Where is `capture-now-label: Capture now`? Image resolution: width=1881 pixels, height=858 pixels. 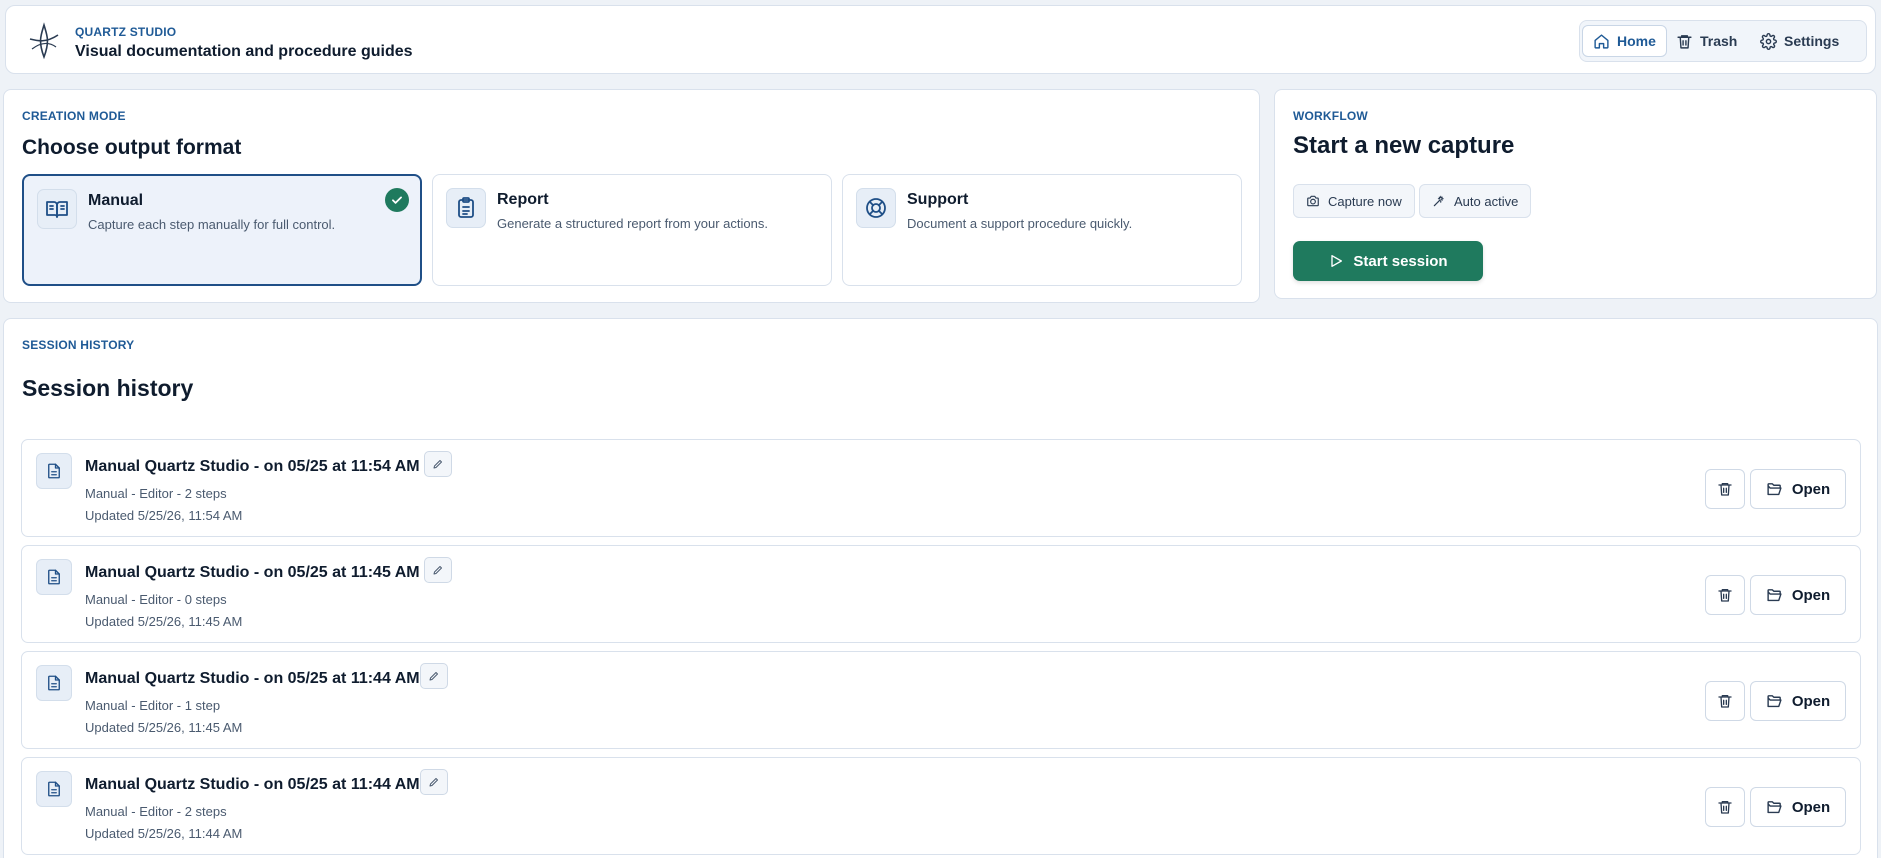 capture-now-label: Capture now is located at coordinates (1365, 201).